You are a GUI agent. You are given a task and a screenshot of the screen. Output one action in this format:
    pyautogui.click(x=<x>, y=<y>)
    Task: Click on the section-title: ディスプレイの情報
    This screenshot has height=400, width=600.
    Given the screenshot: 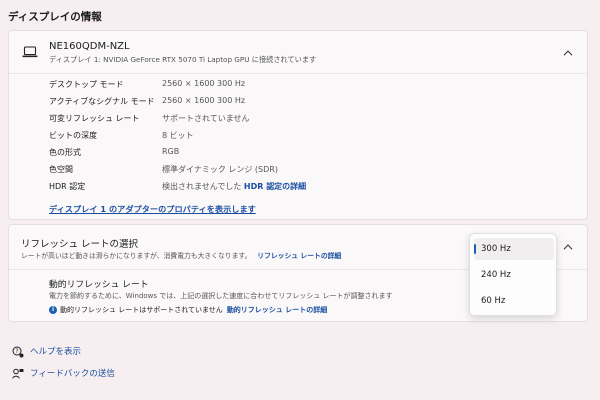 What is the action you would take?
    pyautogui.click(x=55, y=17)
    